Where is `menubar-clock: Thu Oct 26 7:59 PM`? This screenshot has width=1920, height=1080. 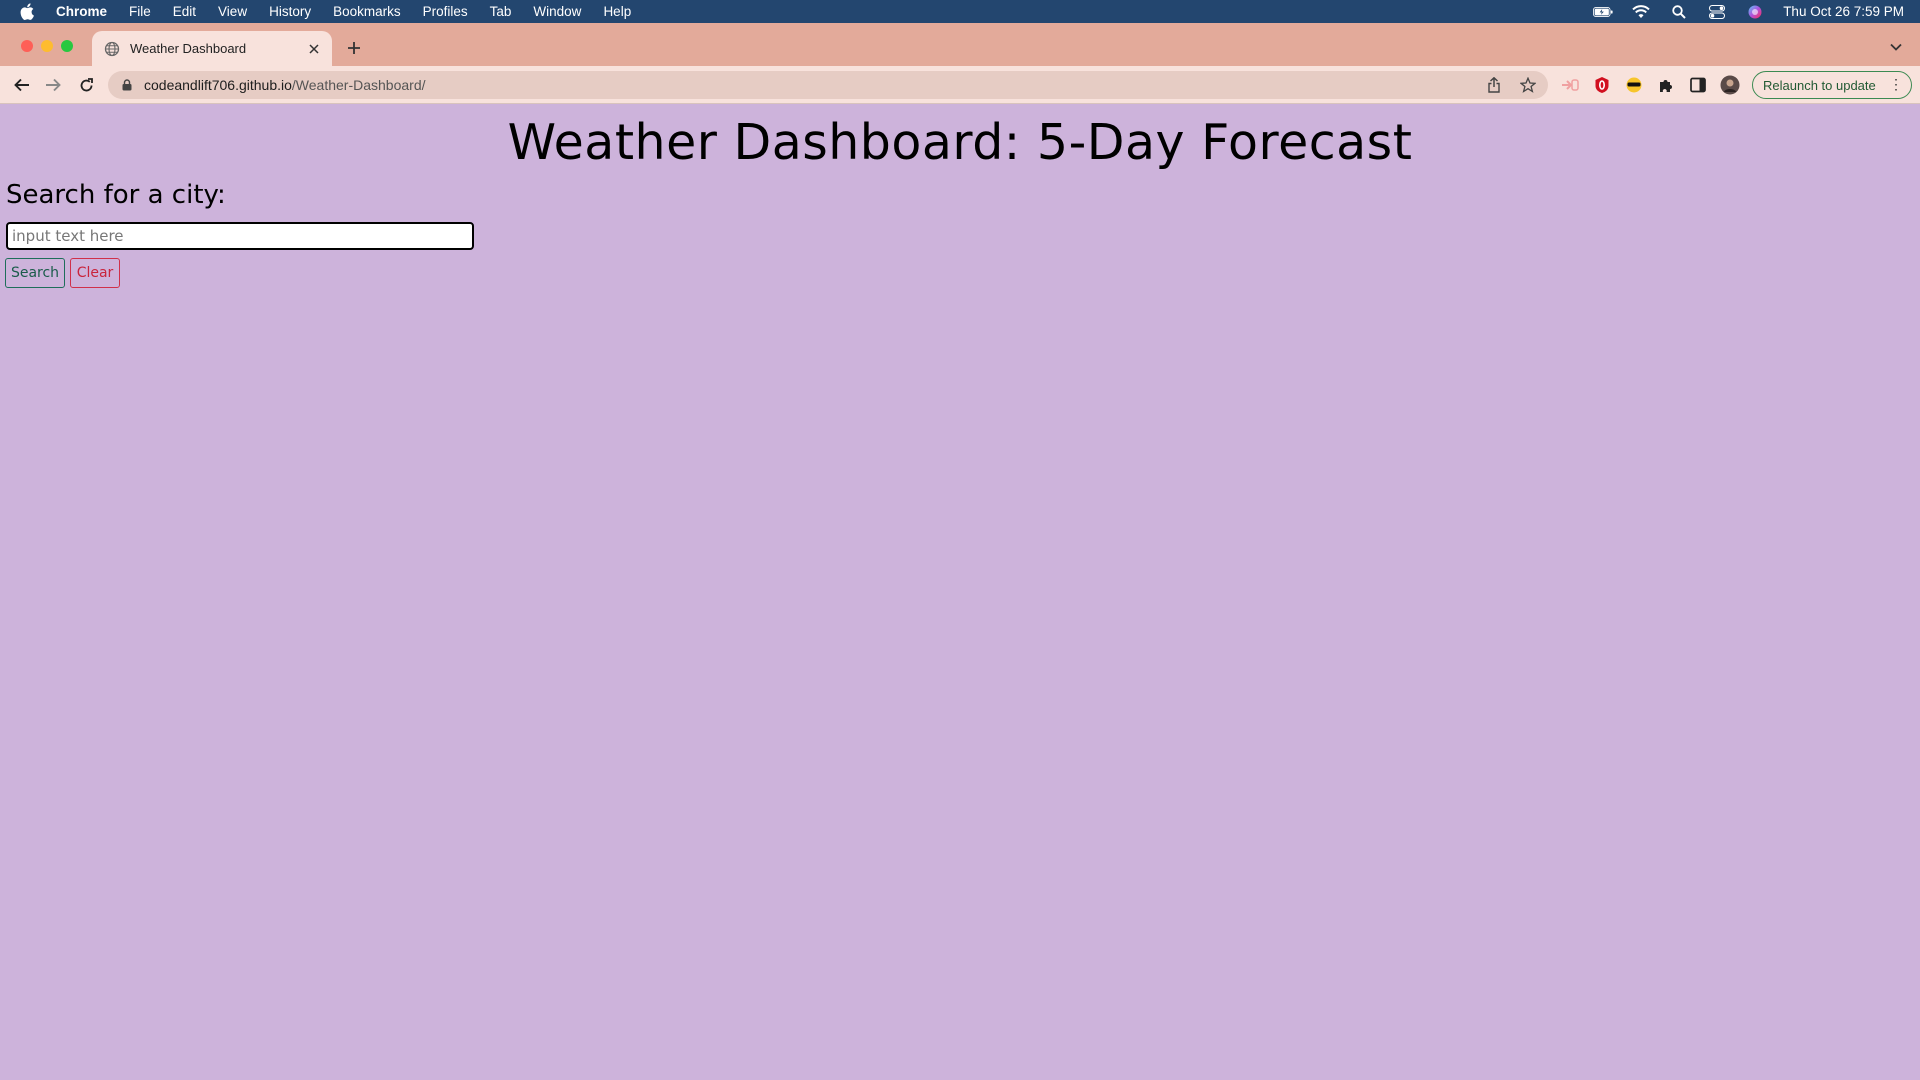 menubar-clock: Thu Oct 26 7:59 PM is located at coordinates (1843, 11).